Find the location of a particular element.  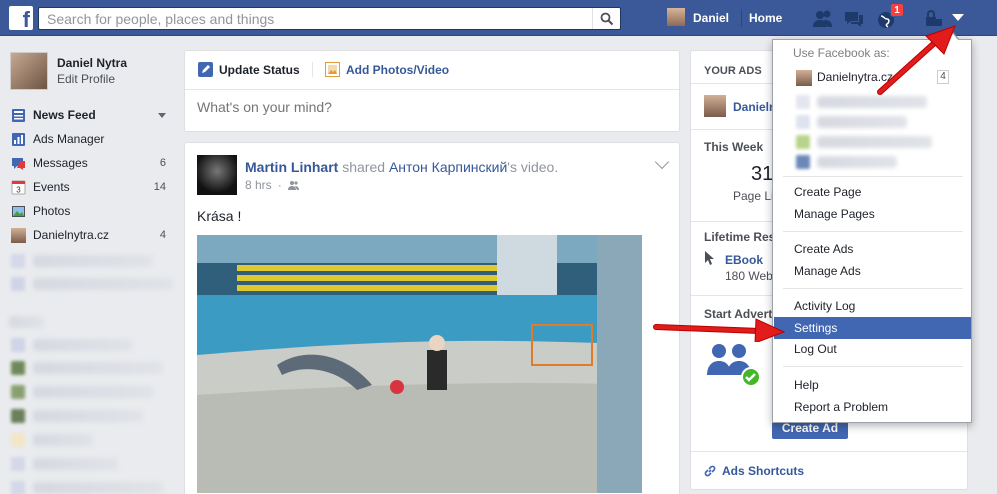

author-avatar is located at coordinates (217, 175).